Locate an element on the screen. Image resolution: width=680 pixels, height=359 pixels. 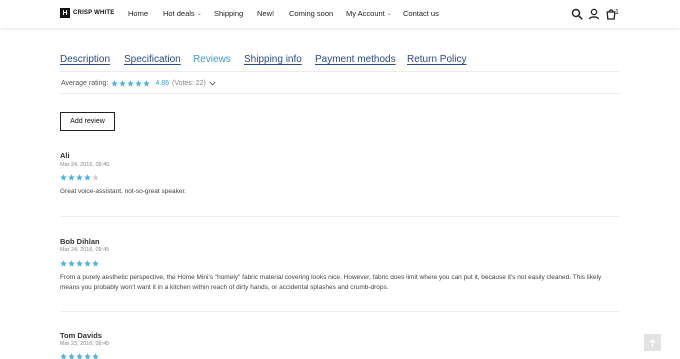
nav-item-label: Coming soon is located at coordinates (311, 13).